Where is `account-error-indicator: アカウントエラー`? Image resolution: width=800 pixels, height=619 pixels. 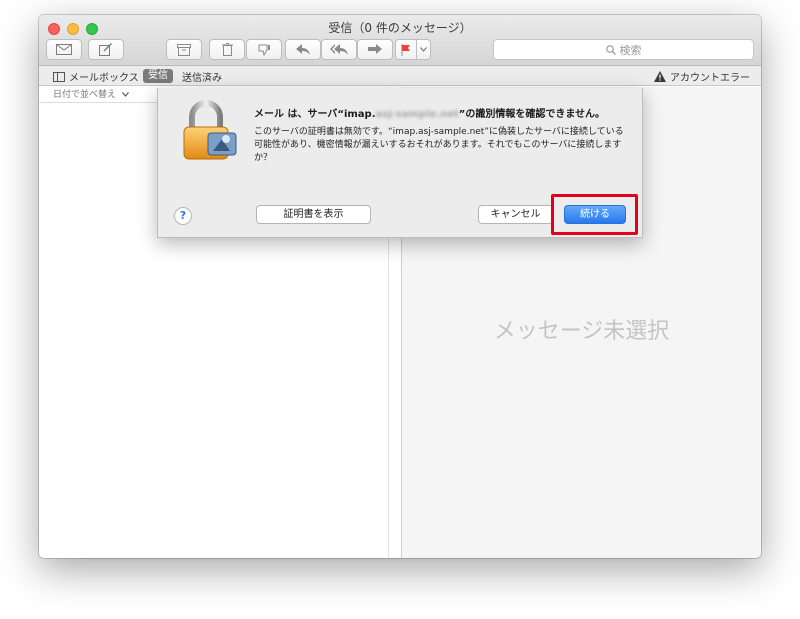
account-error-indicator: アカウントエラー is located at coordinates (702, 76).